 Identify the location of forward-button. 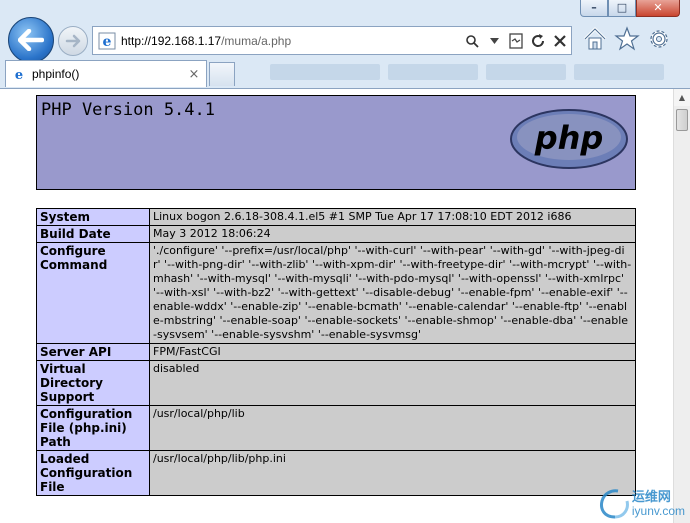
(73, 41).